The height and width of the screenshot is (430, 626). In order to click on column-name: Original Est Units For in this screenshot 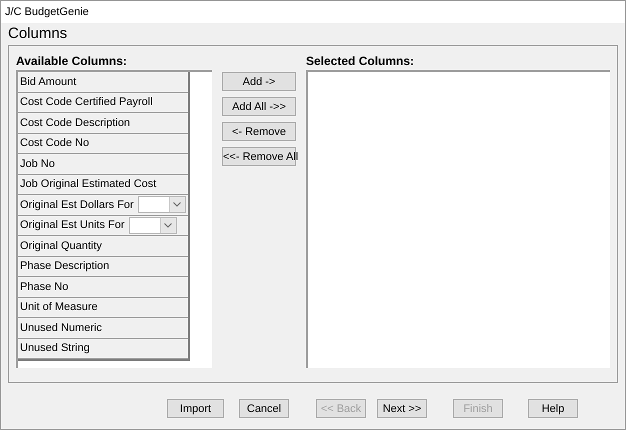, I will do `click(72, 225)`.